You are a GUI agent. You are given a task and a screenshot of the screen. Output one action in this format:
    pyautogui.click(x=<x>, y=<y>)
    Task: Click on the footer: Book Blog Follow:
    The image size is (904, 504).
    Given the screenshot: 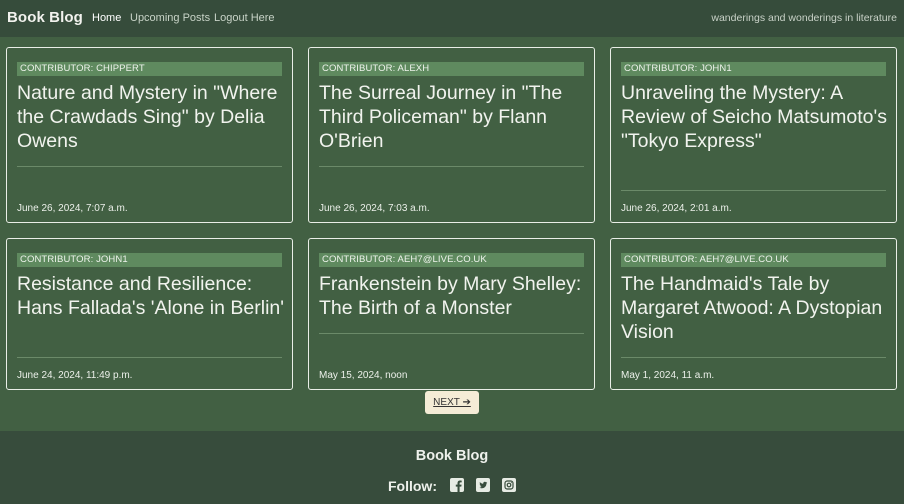 What is the action you would take?
    pyautogui.click(x=452, y=467)
    